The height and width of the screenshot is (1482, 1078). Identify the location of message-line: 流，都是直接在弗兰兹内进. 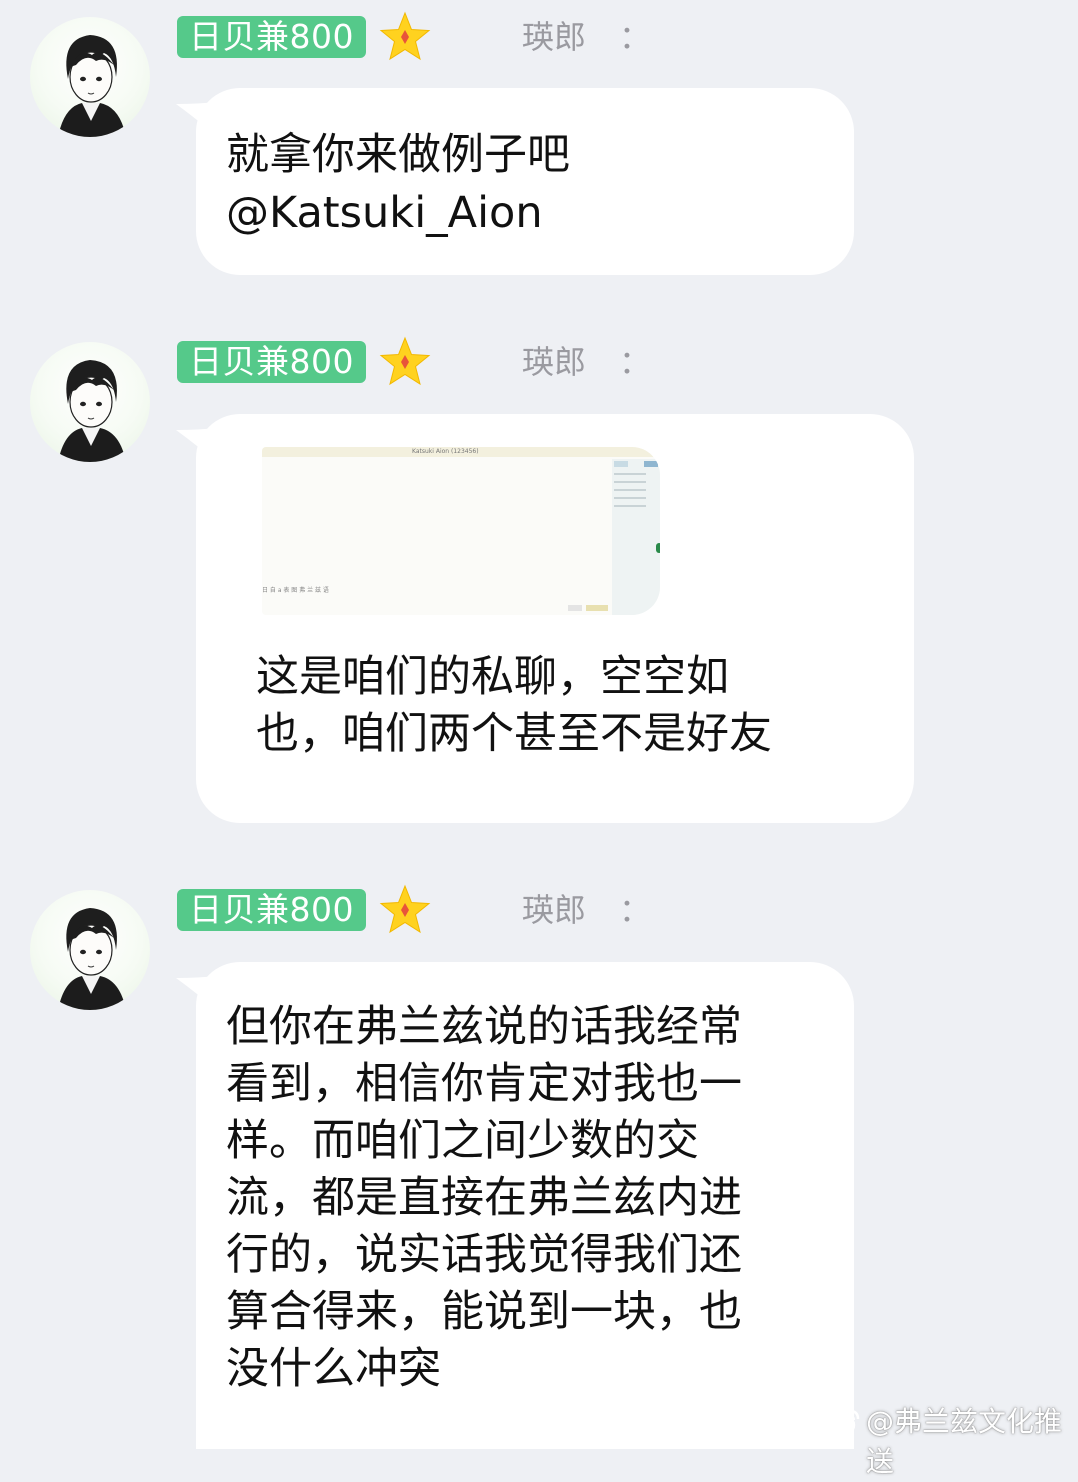
(484, 1198).